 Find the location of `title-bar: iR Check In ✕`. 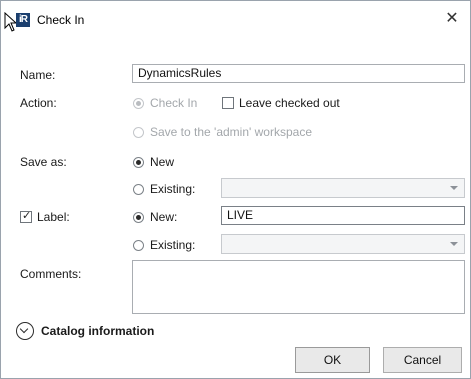

title-bar: iR Check In ✕ is located at coordinates (235, 19).